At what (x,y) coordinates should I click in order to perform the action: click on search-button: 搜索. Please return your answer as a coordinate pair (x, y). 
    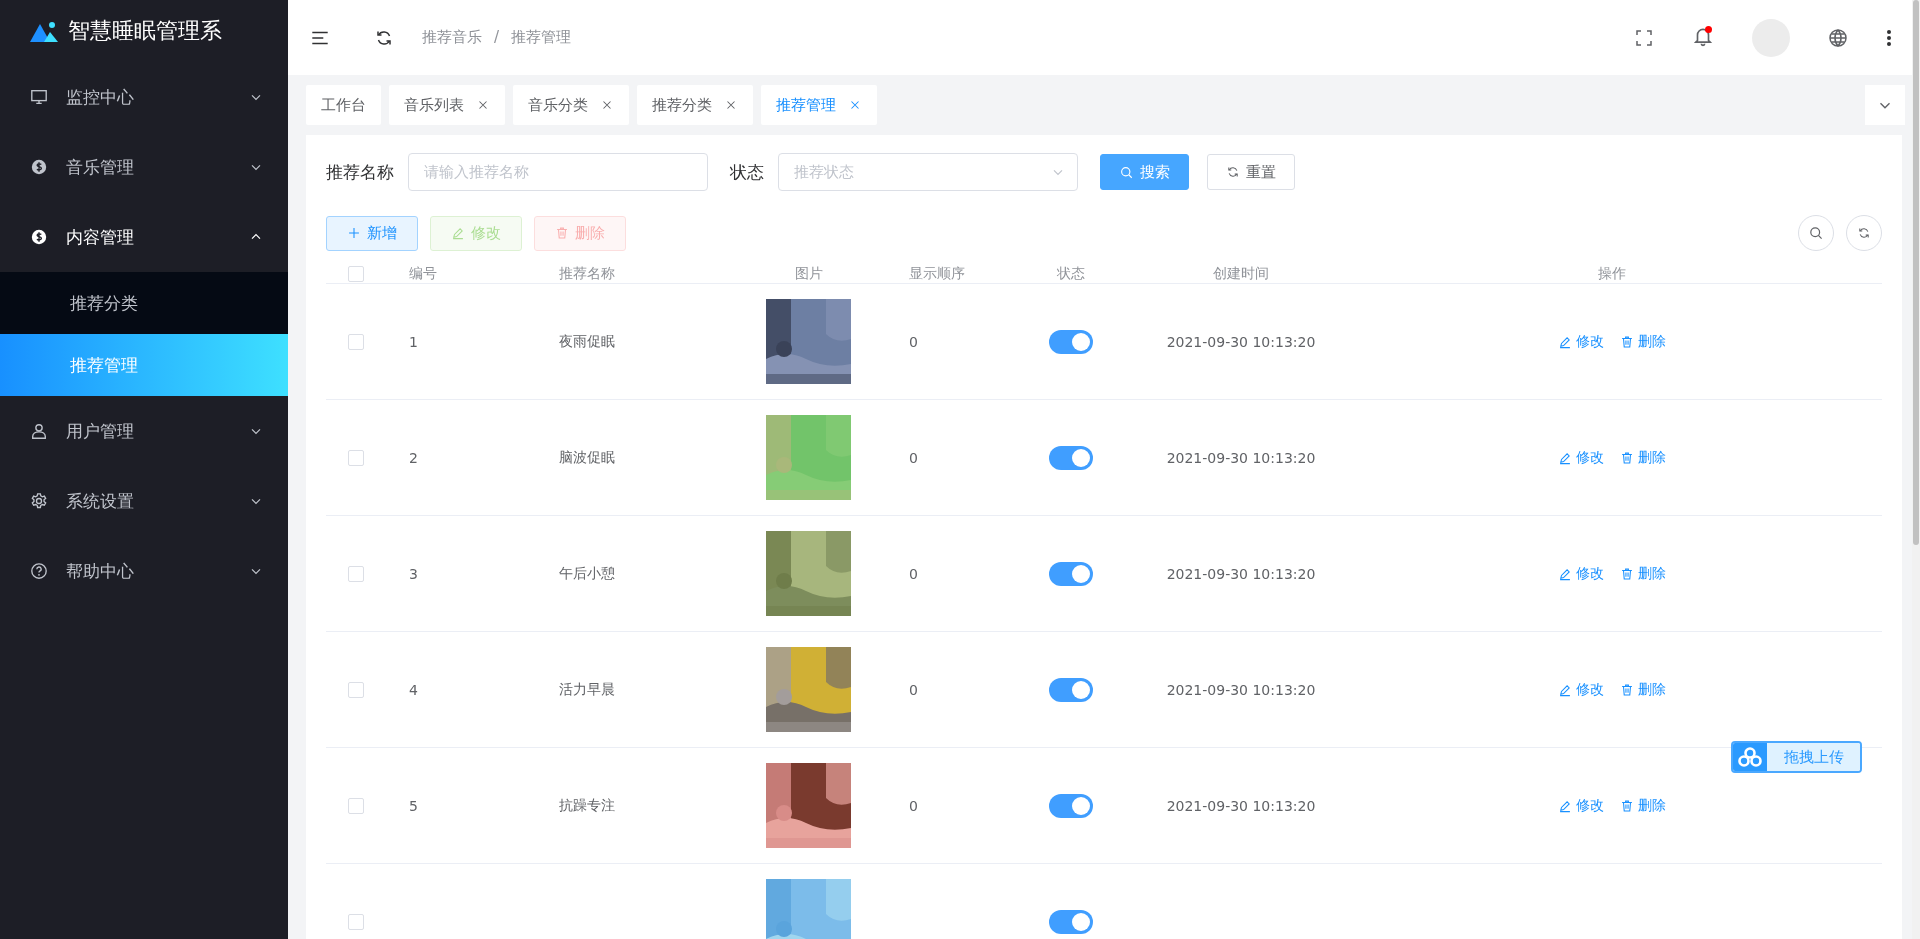
    Looking at the image, I should click on (1144, 172).